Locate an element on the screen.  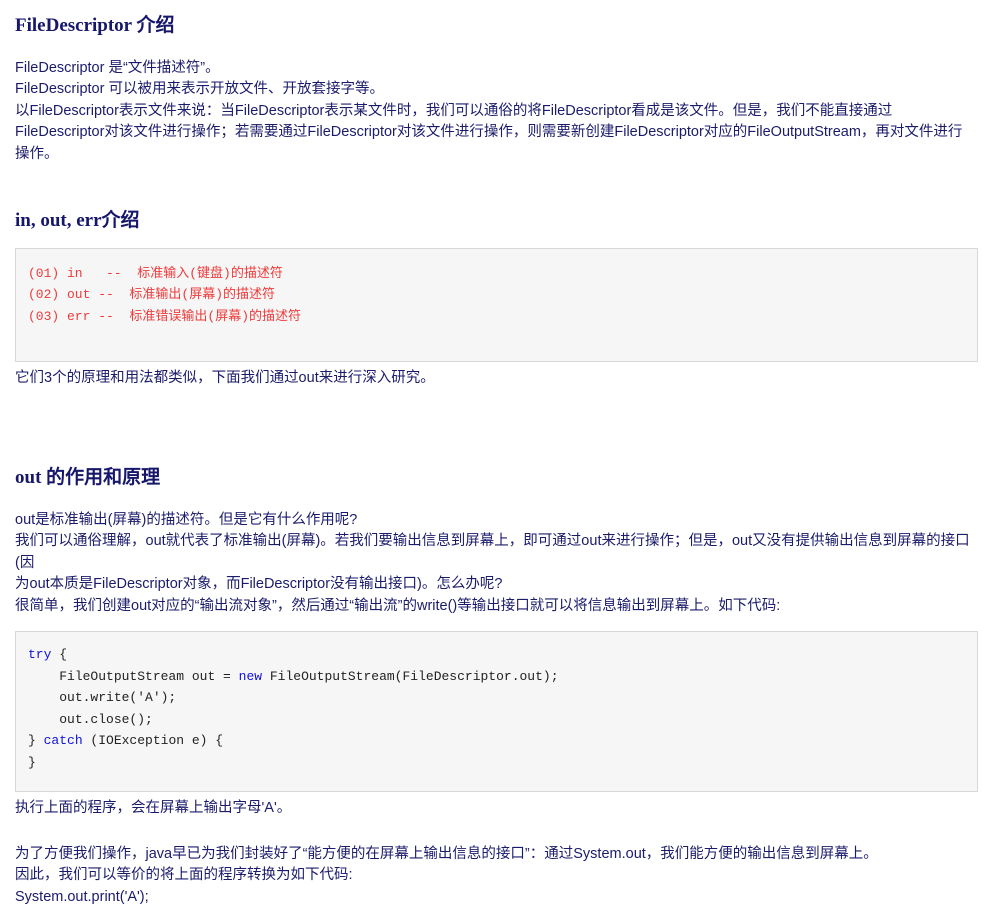
code-token: FileOutputStream out = is located at coordinates (149, 676).